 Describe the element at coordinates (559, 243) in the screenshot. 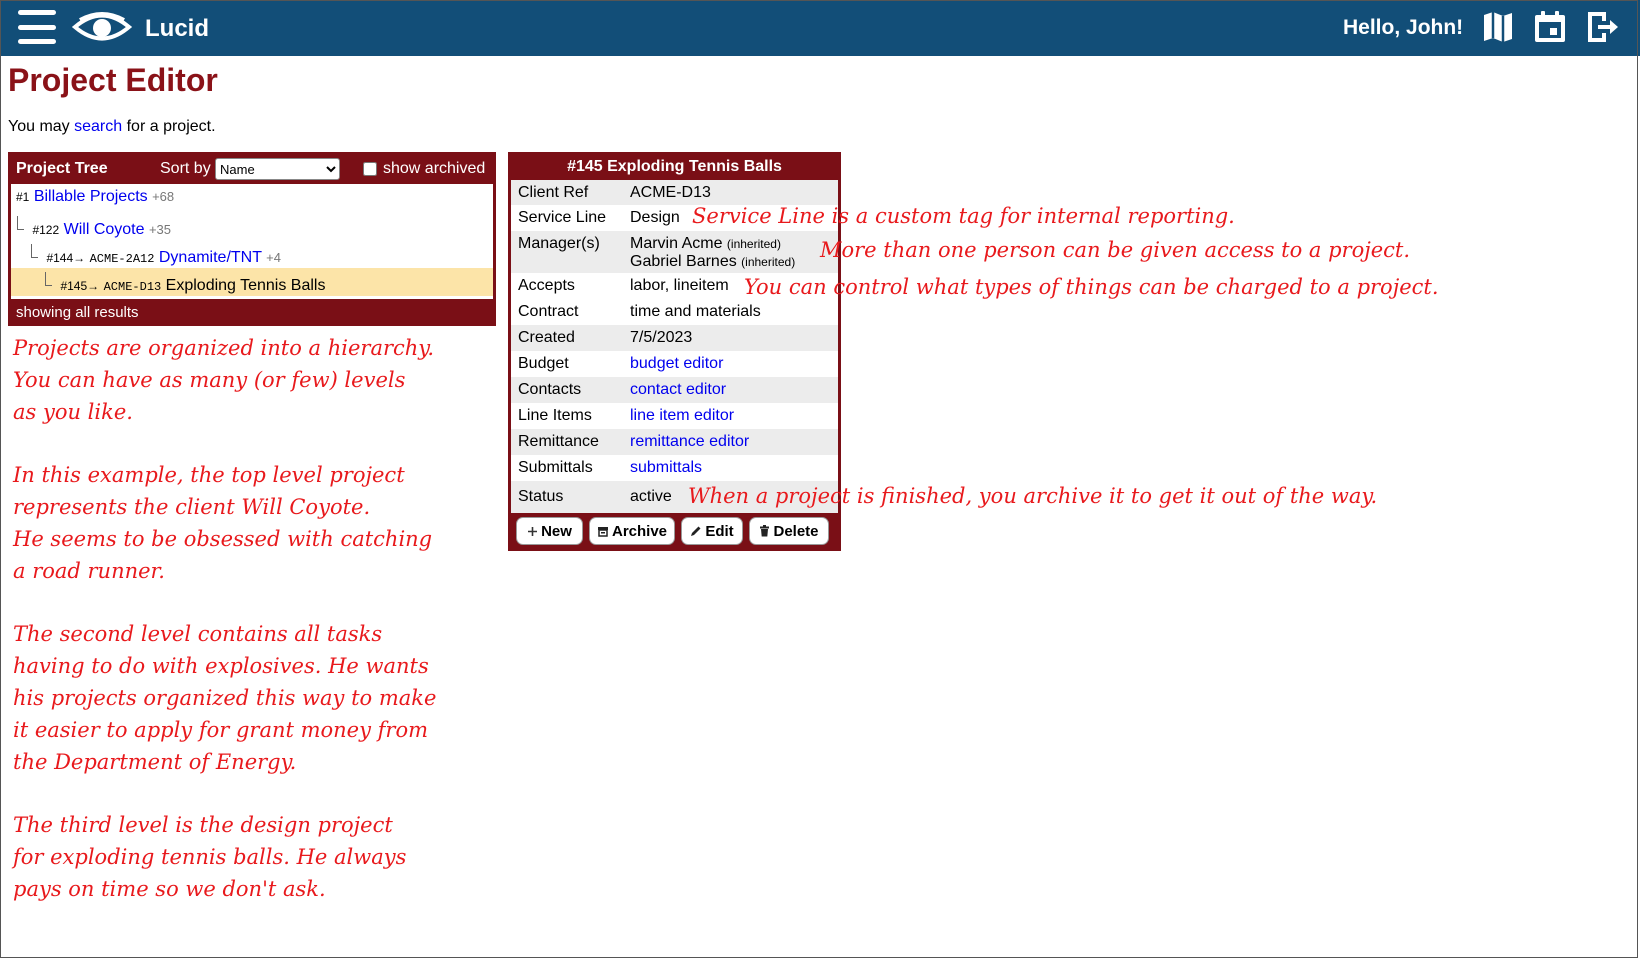

I see `detail-label: Manager(s)` at that location.